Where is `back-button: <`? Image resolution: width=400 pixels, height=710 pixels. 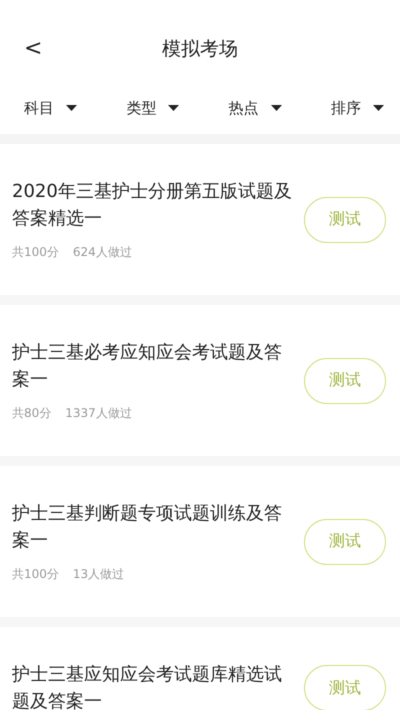 back-button: < is located at coordinates (33, 49).